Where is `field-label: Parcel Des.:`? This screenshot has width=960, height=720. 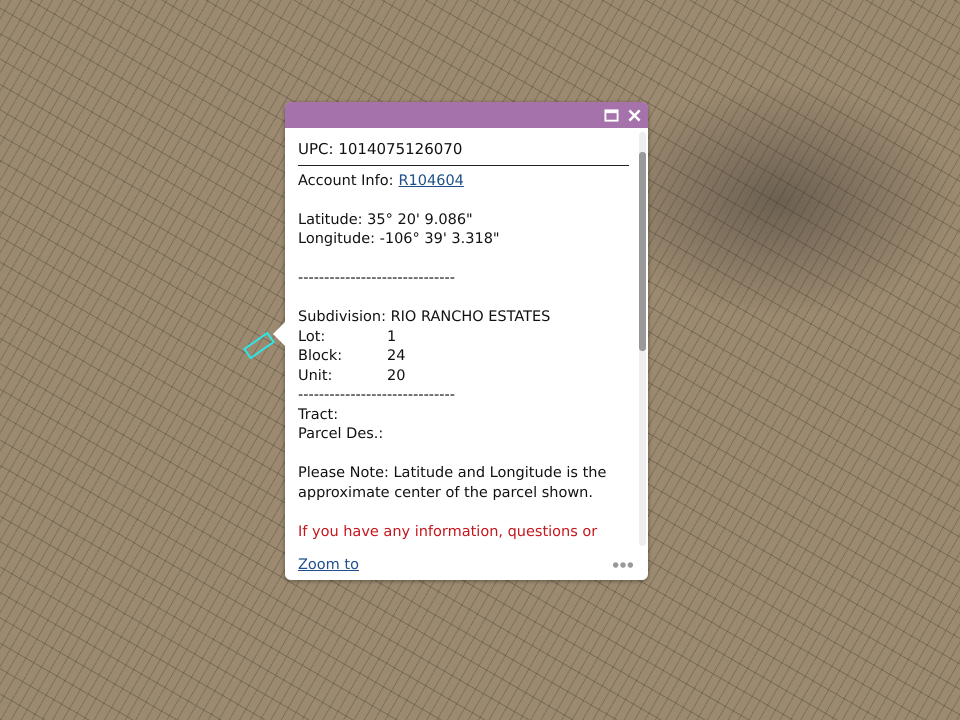
field-label: Parcel Des.: is located at coordinates (341, 434).